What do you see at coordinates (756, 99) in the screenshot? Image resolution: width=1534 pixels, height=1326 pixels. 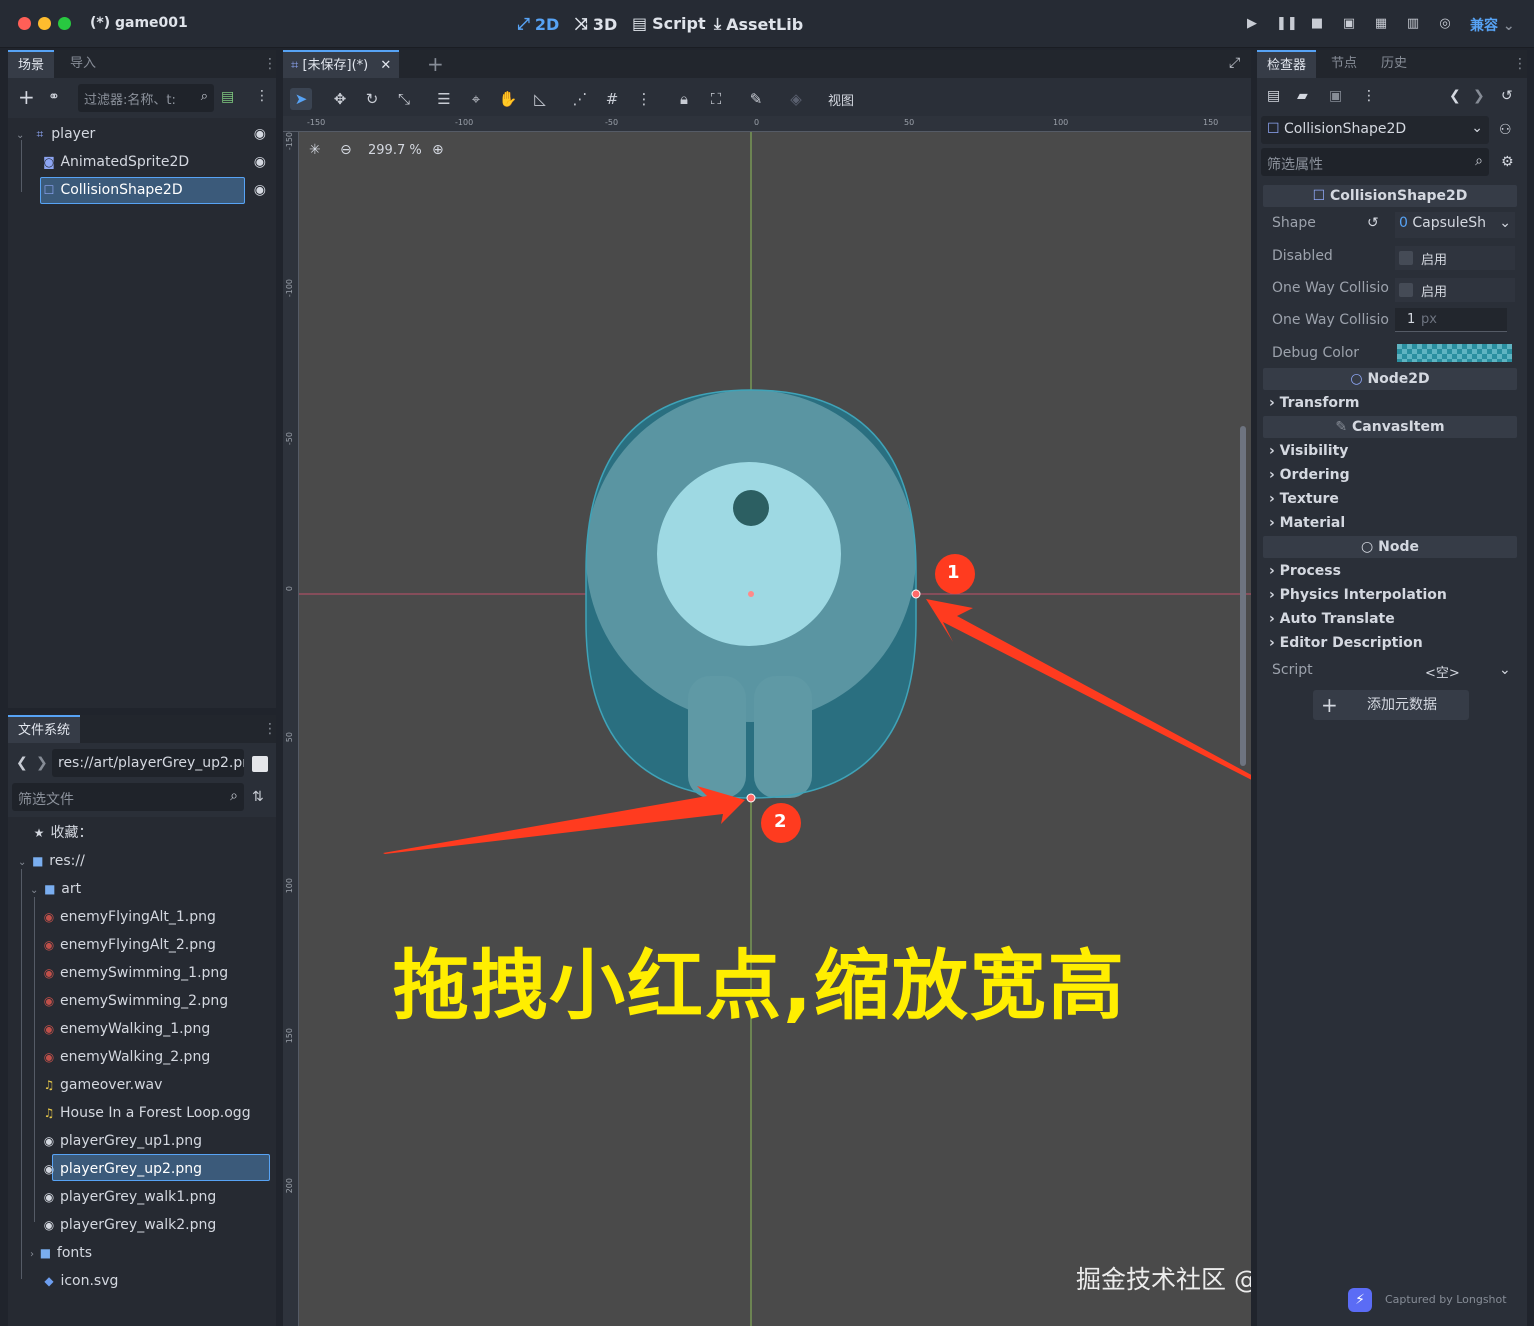 I see `skeleton-icon: ✎` at bounding box center [756, 99].